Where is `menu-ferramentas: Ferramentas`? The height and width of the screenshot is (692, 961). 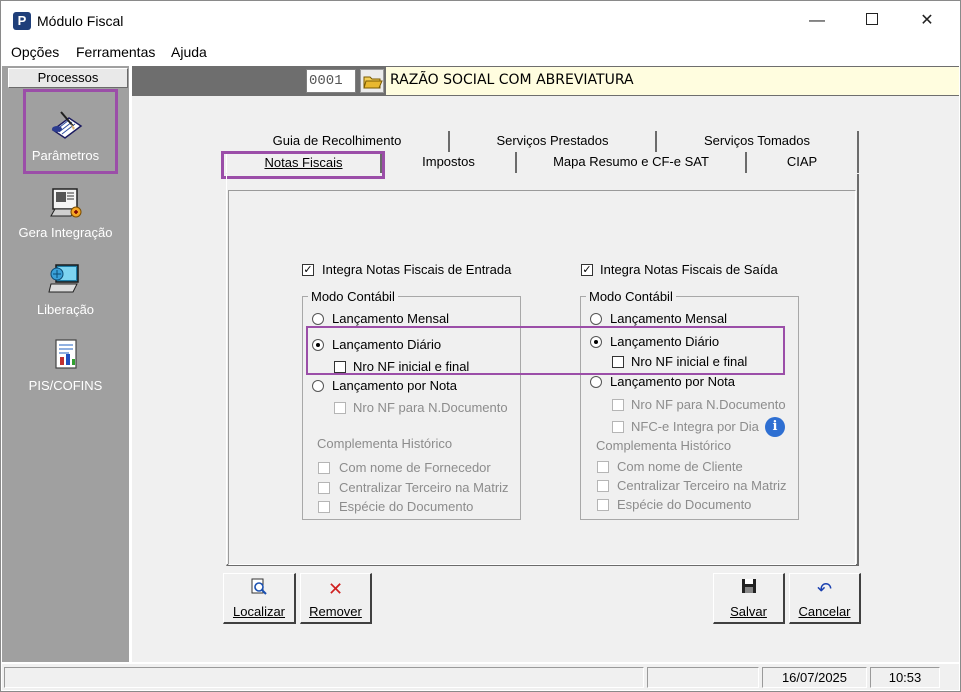
menu-ferramentas: Ferramentas is located at coordinates (115, 52).